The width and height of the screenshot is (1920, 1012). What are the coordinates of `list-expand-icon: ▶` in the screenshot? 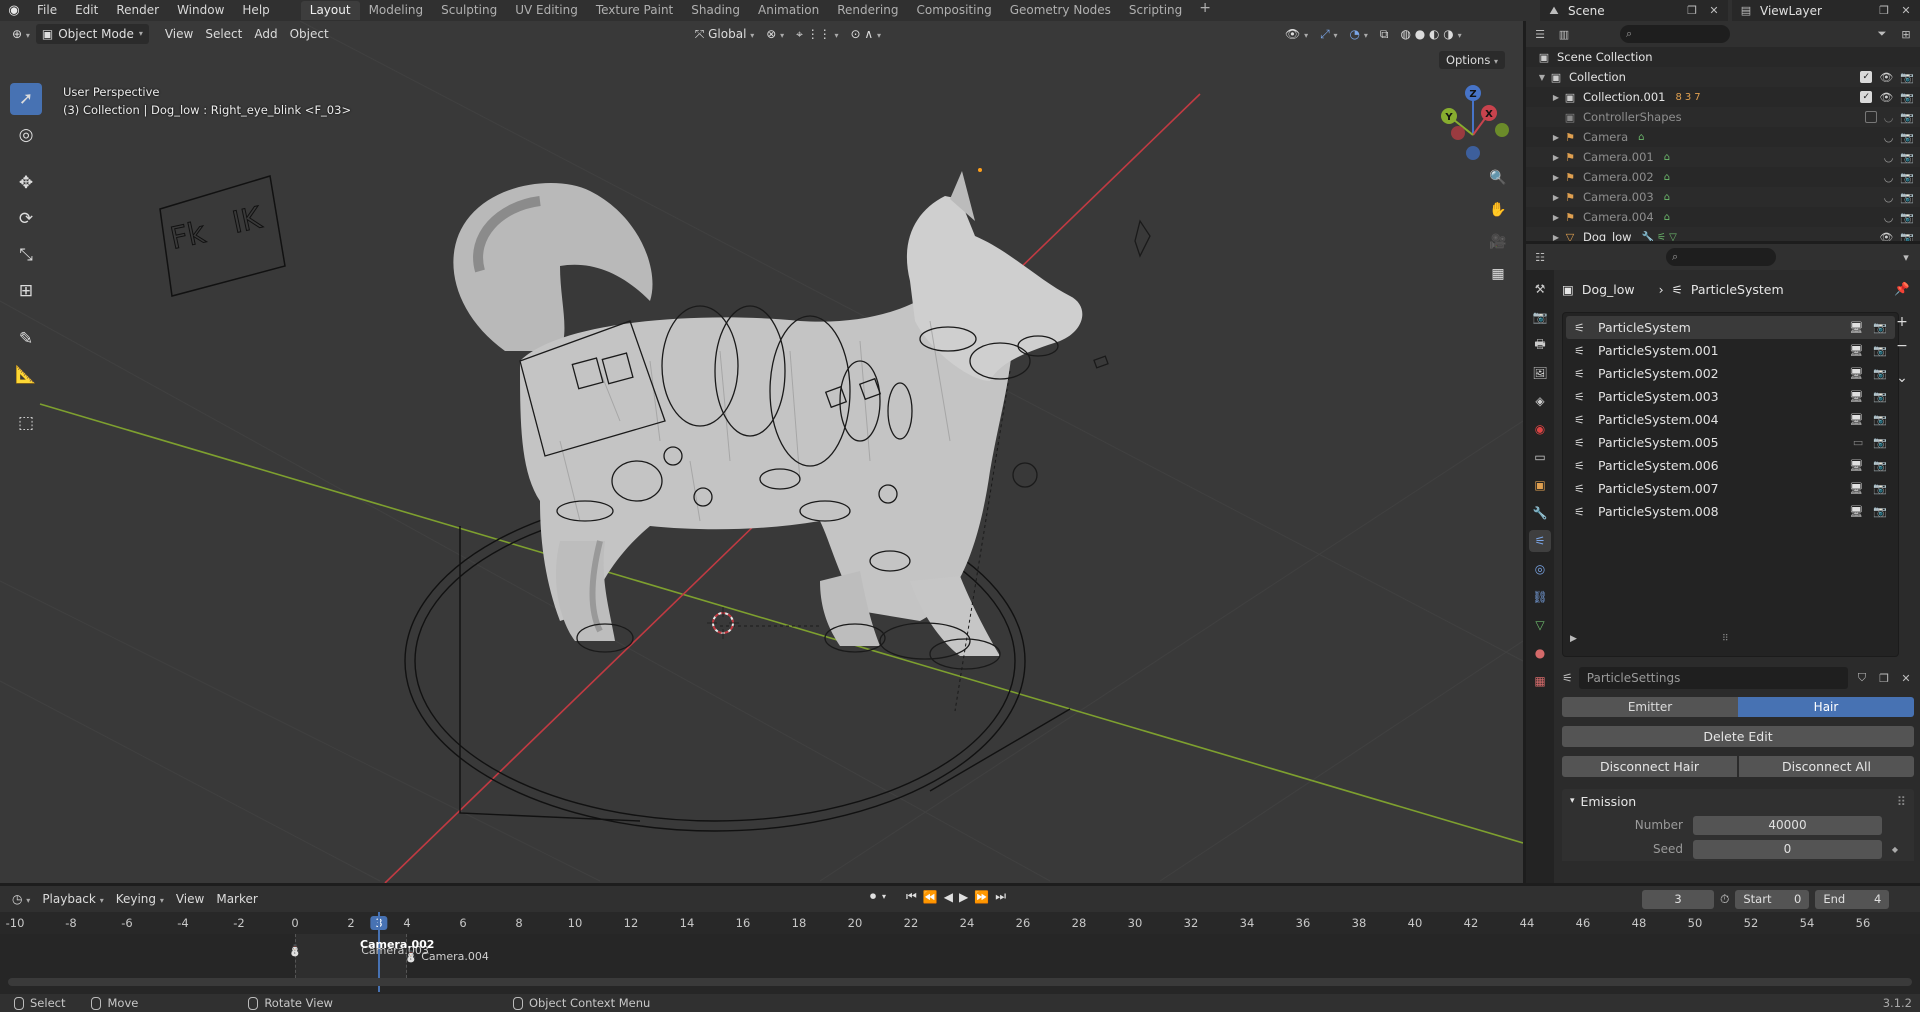 It's located at (1573, 639).